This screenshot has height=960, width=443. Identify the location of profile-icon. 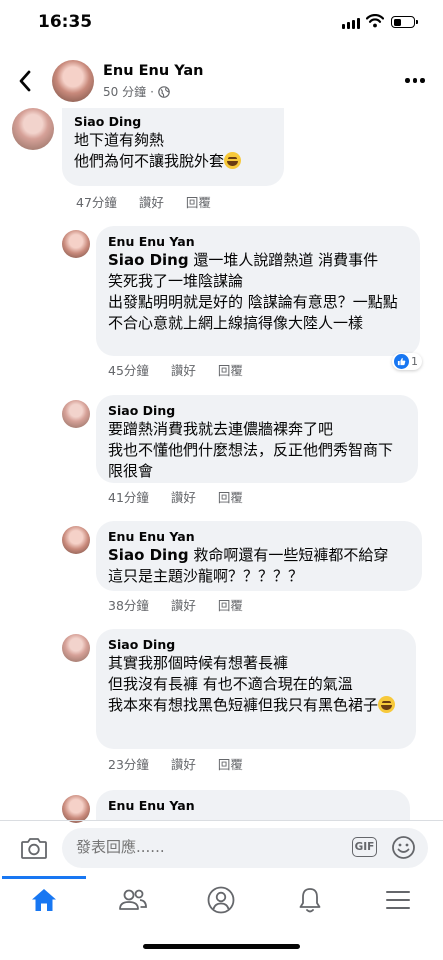
(221, 900).